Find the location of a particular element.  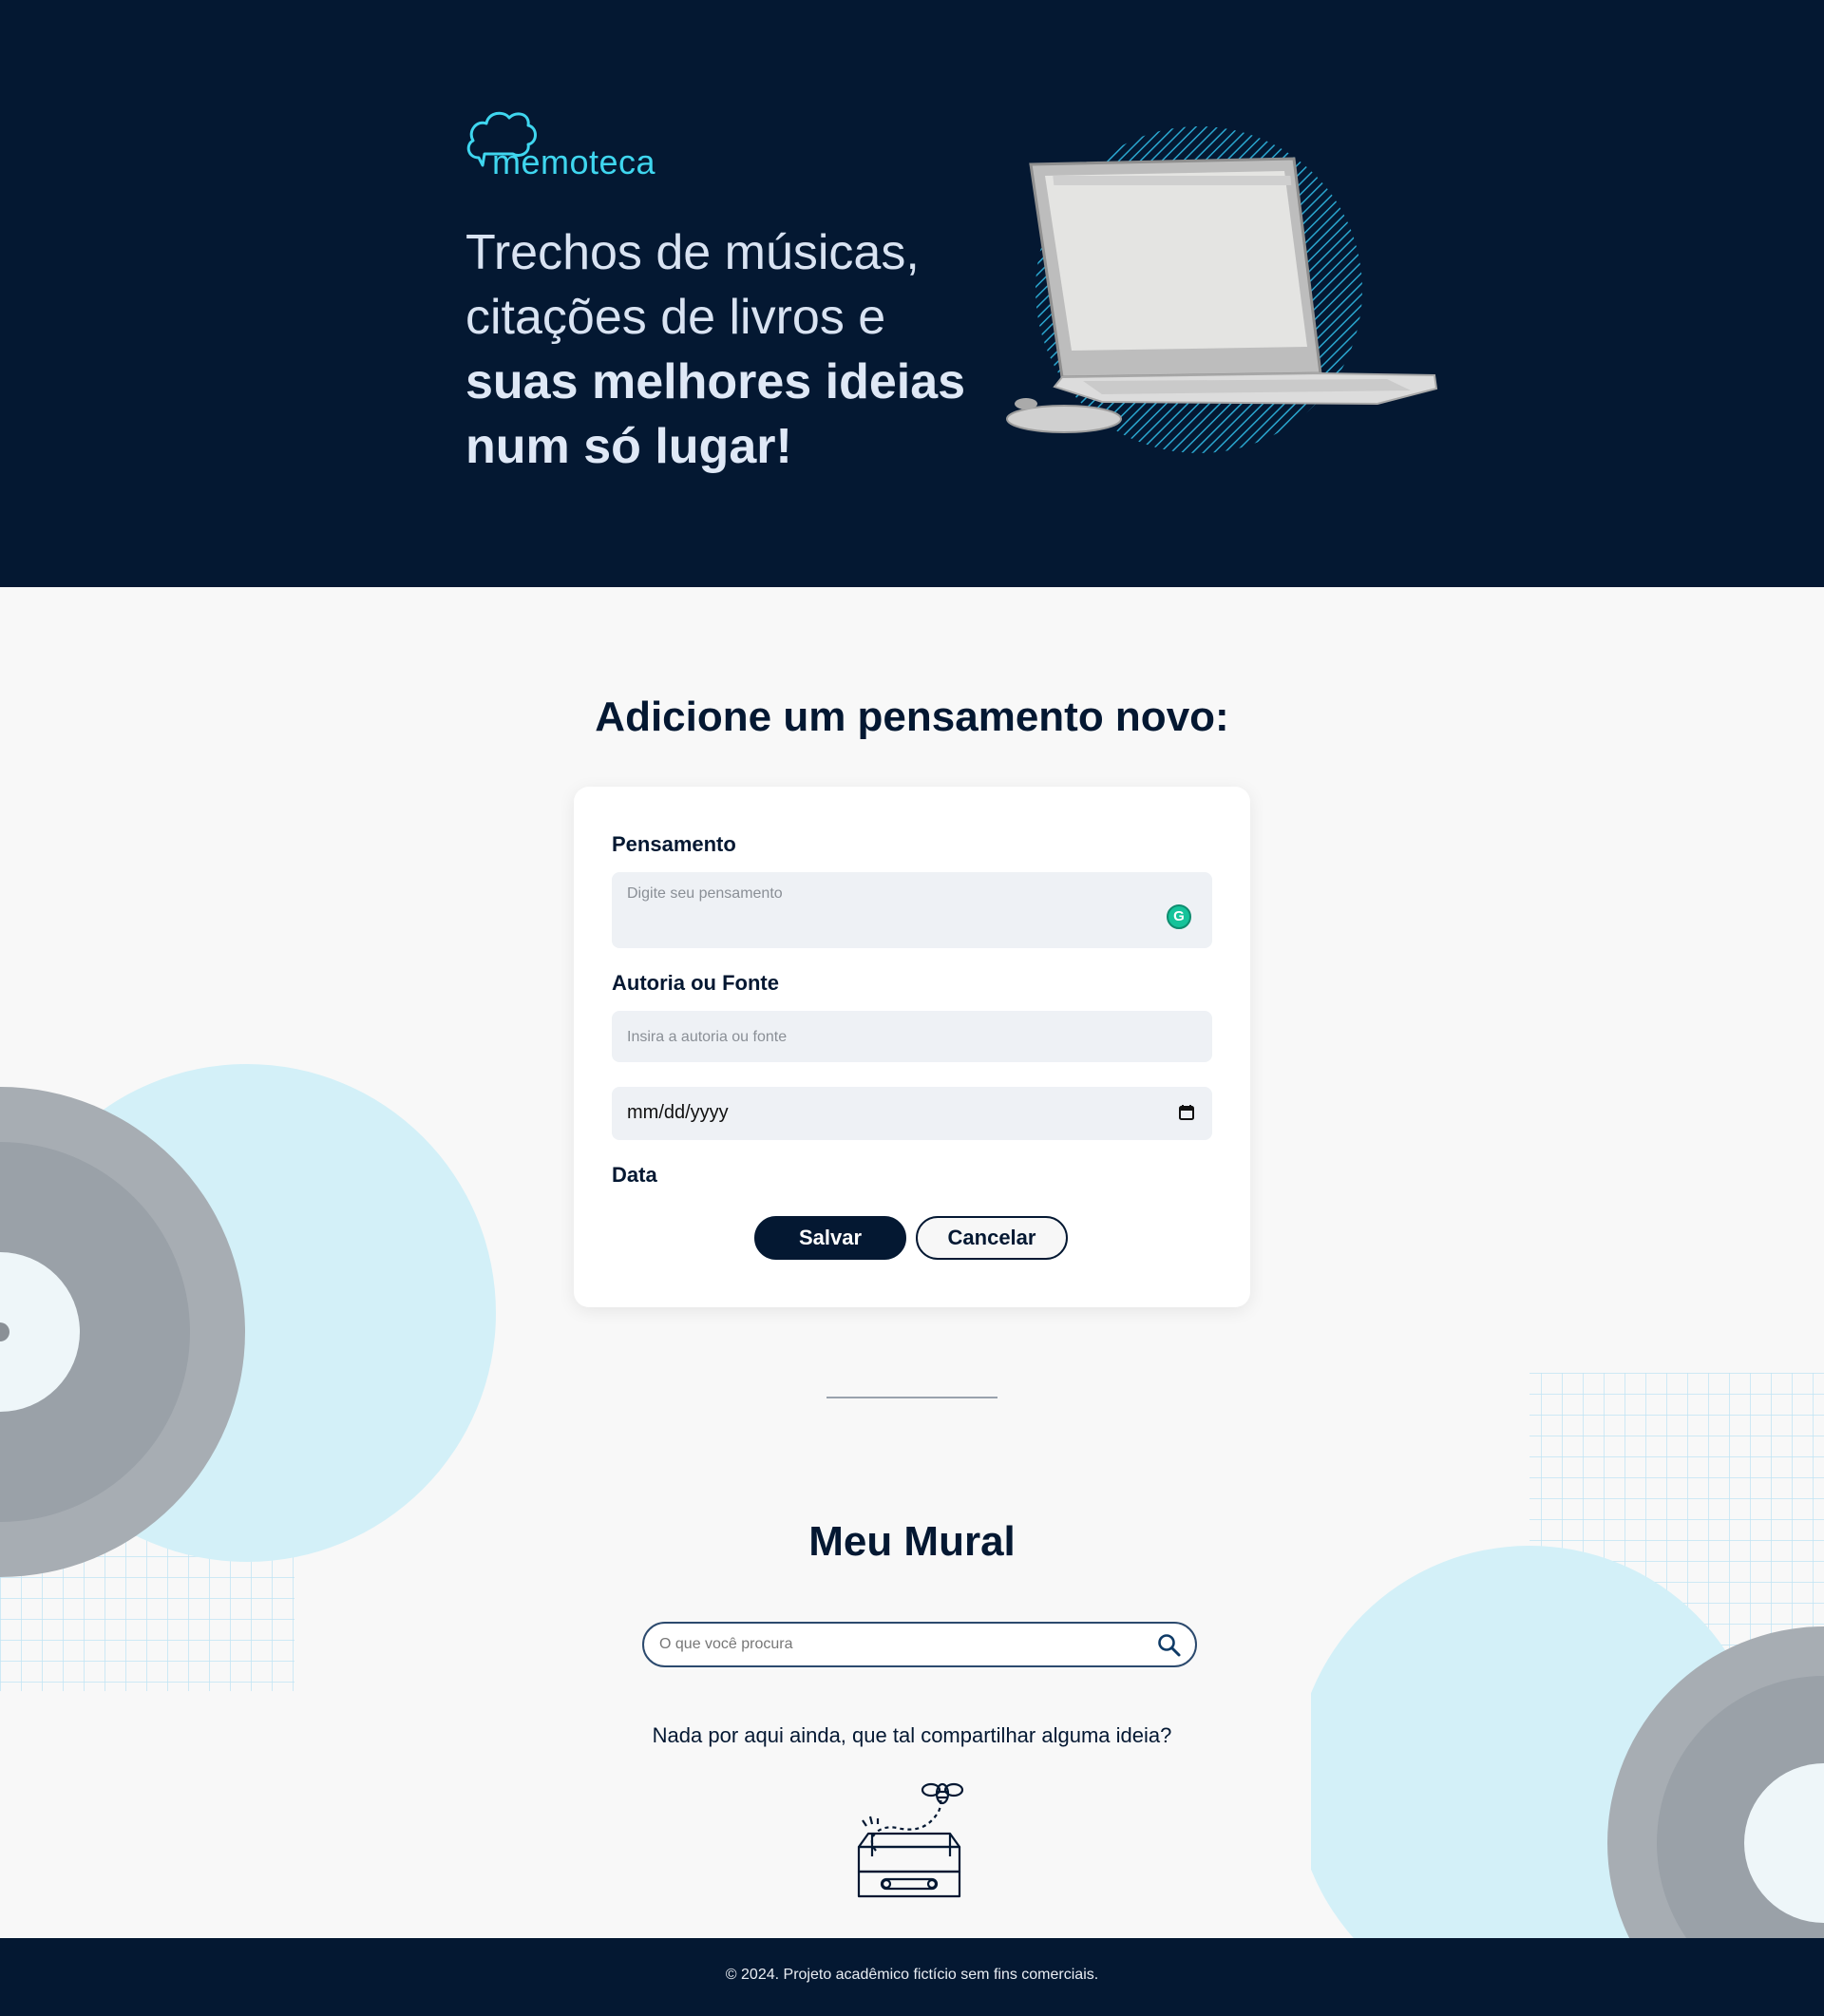

date-label: Data is located at coordinates (634, 1175).